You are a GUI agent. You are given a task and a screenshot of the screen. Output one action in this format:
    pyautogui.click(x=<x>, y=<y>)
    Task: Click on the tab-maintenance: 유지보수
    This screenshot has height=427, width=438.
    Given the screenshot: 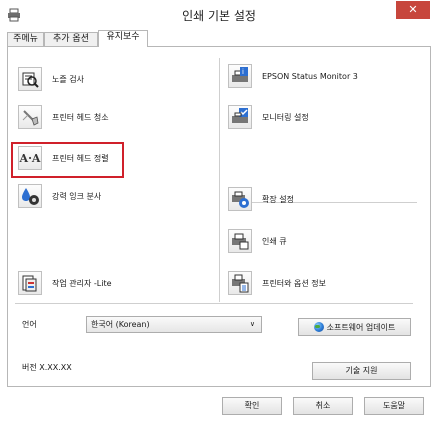 What is the action you would take?
    pyautogui.click(x=123, y=38)
    